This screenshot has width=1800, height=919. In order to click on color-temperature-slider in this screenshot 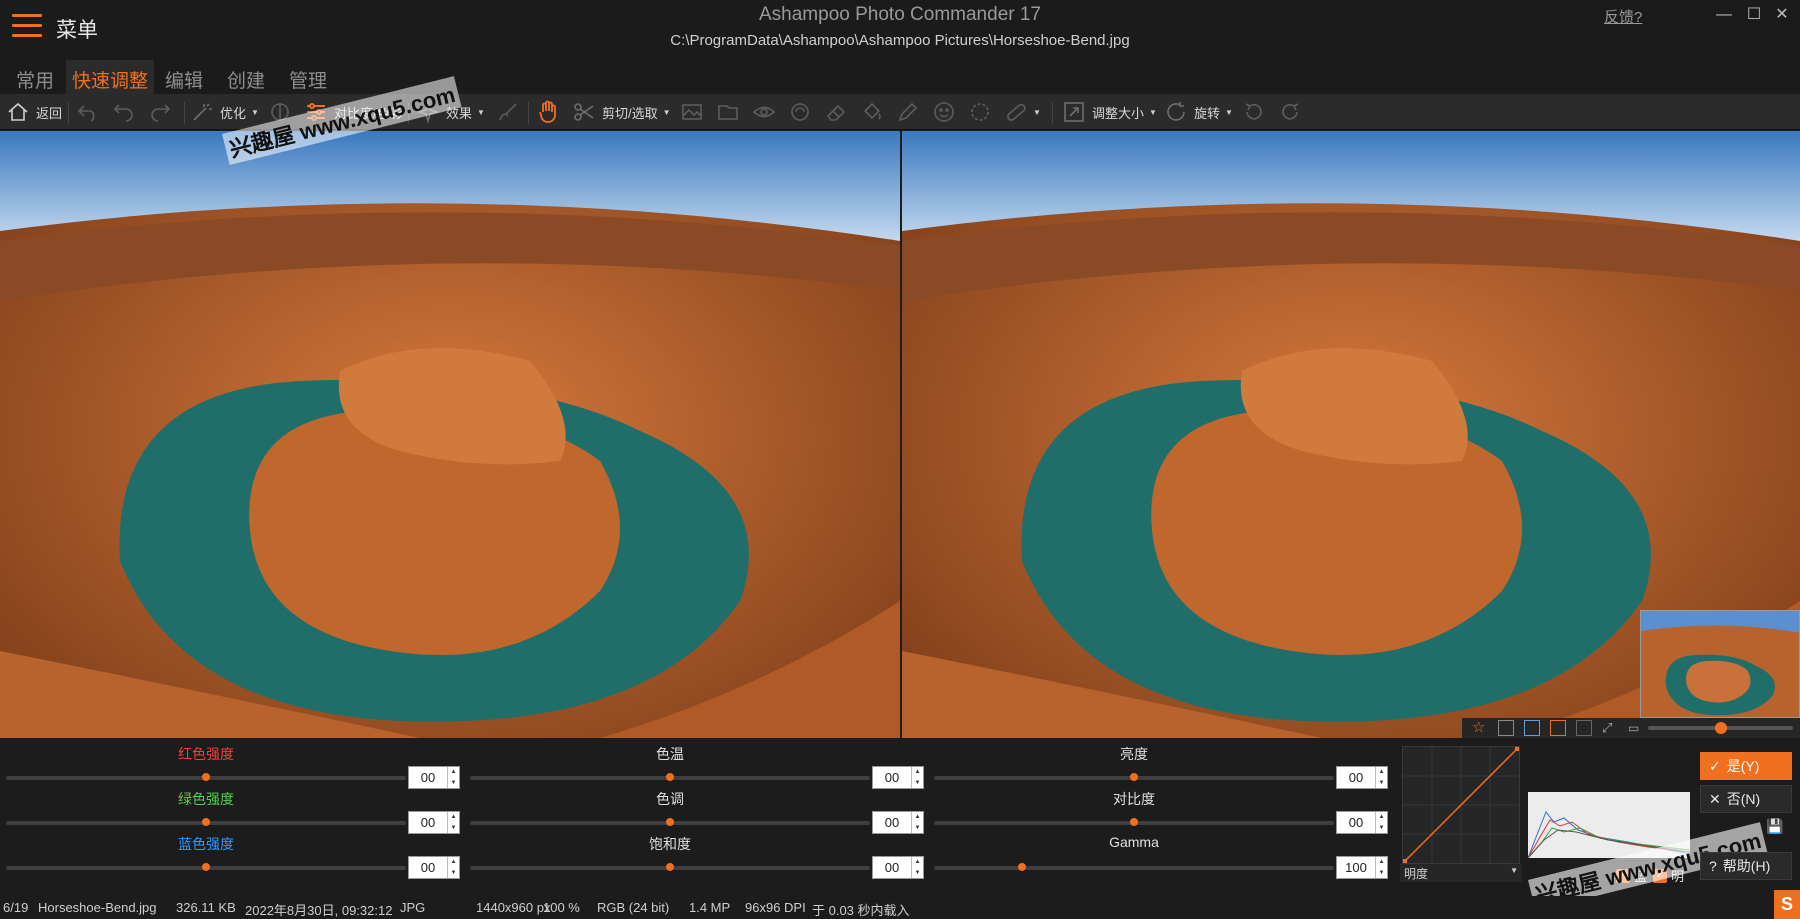, I will do `click(670, 777)`.